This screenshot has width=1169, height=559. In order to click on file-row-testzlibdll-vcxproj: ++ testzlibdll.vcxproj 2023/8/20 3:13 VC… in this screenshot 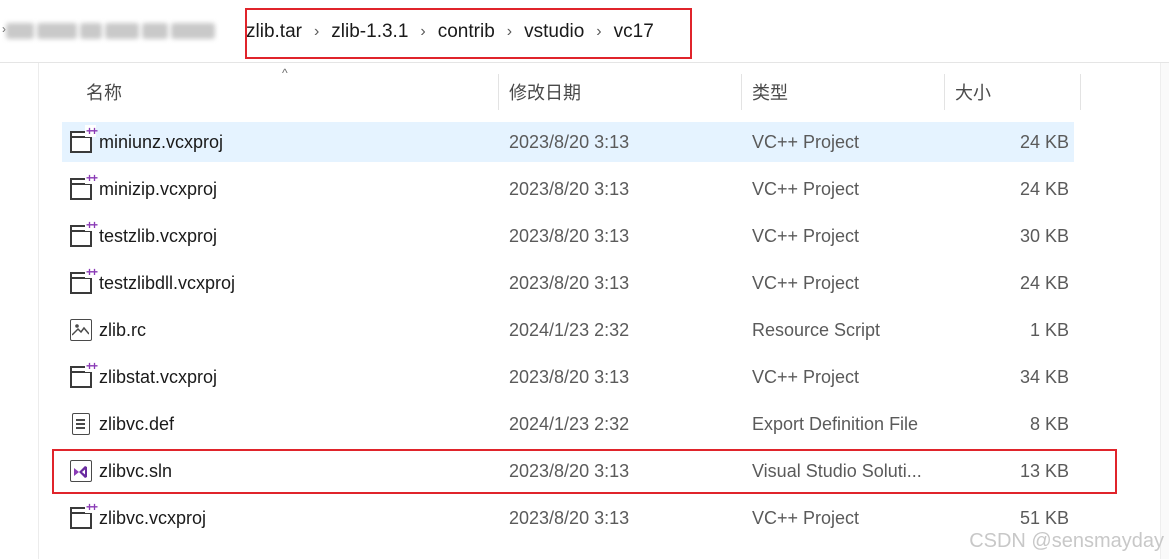, I will do `click(568, 283)`.